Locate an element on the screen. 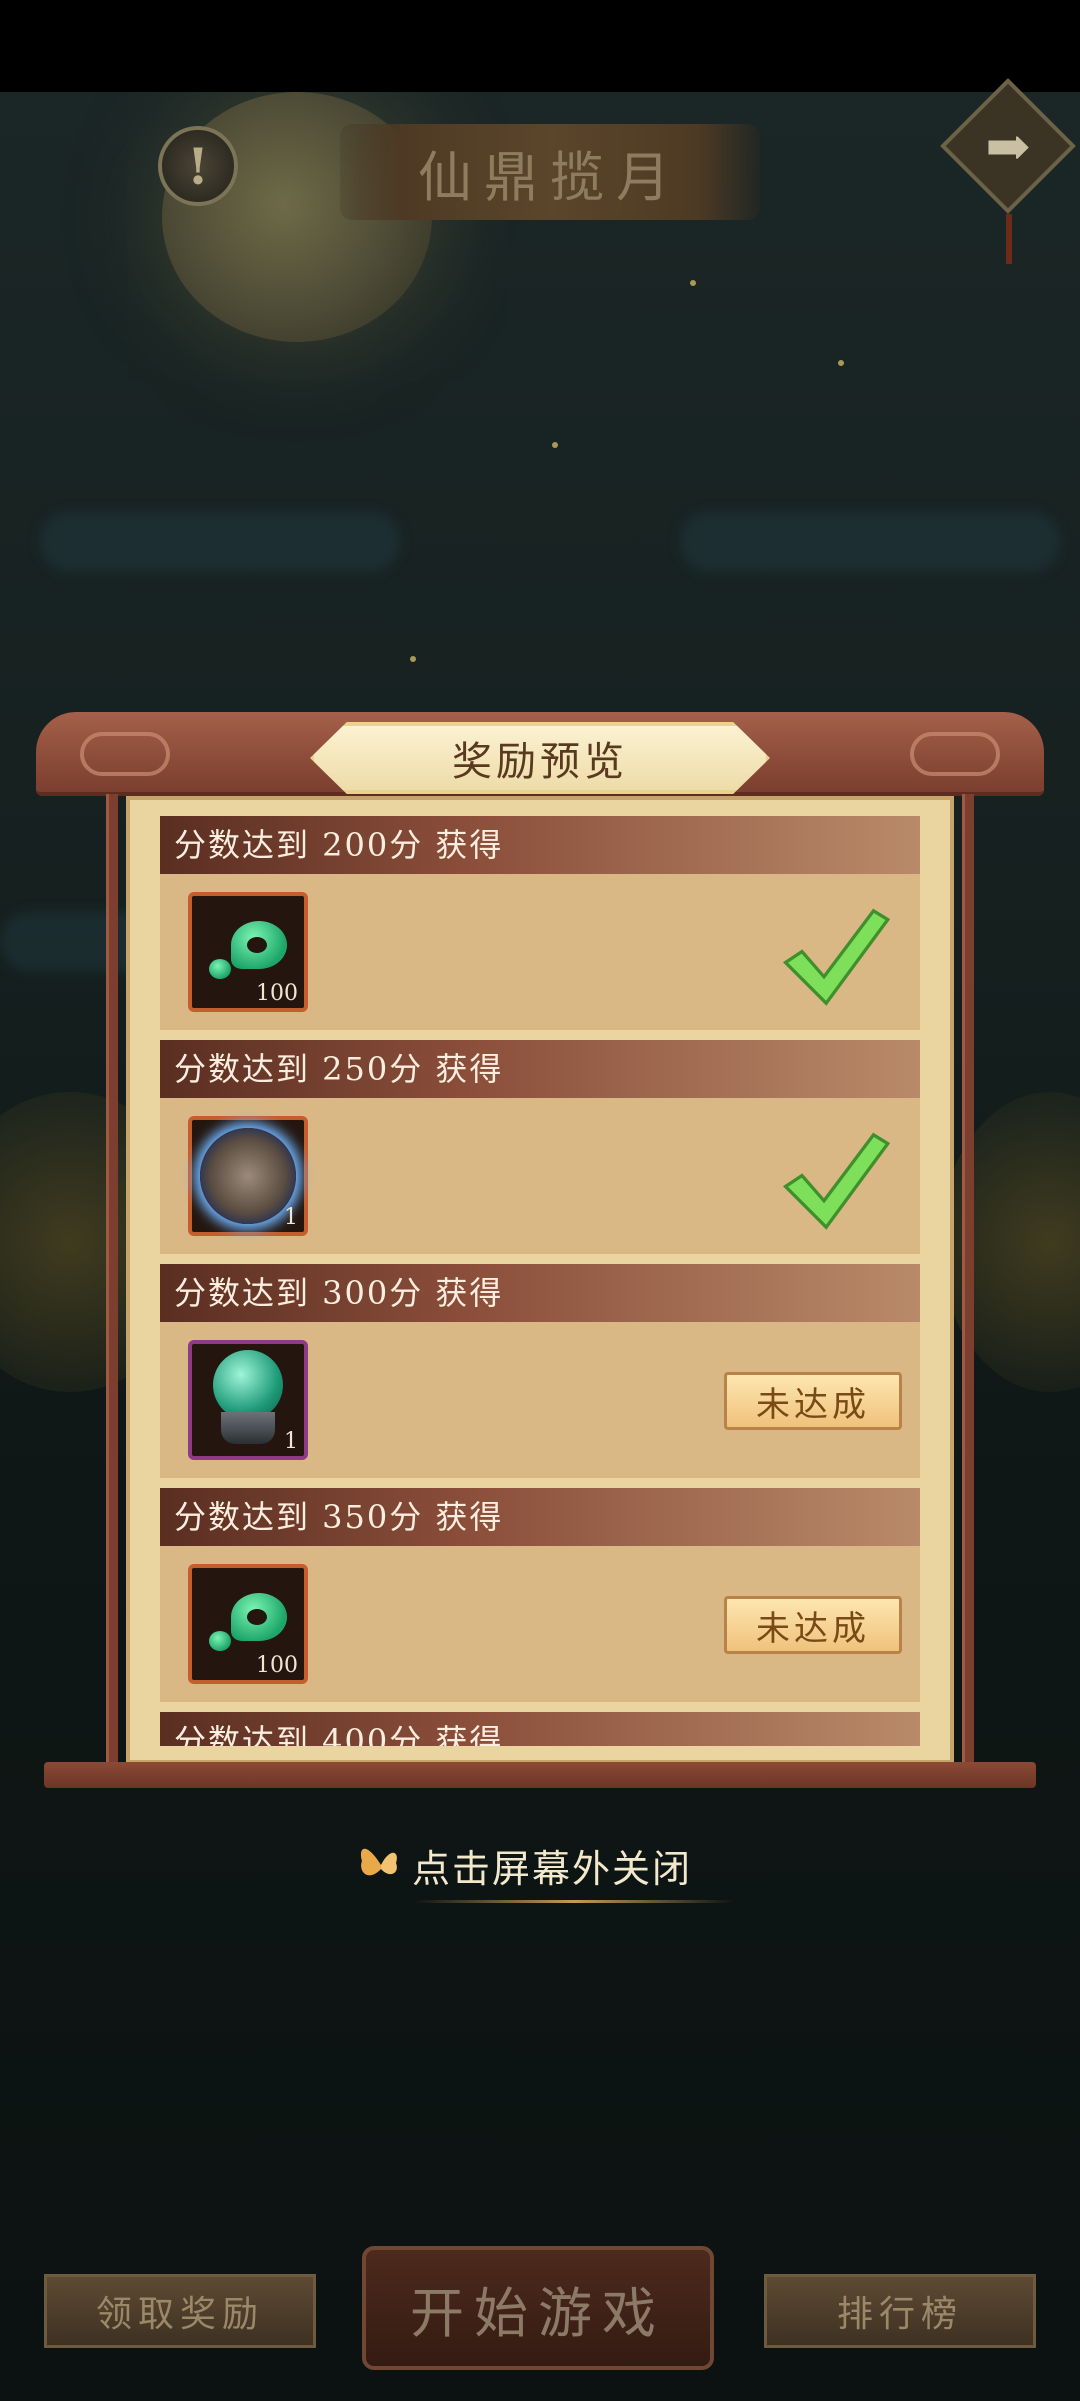 Image resolution: width=1080 pixels, height=2401 pixels. claim-reward-button: 领取奖励 is located at coordinates (180, 2311).